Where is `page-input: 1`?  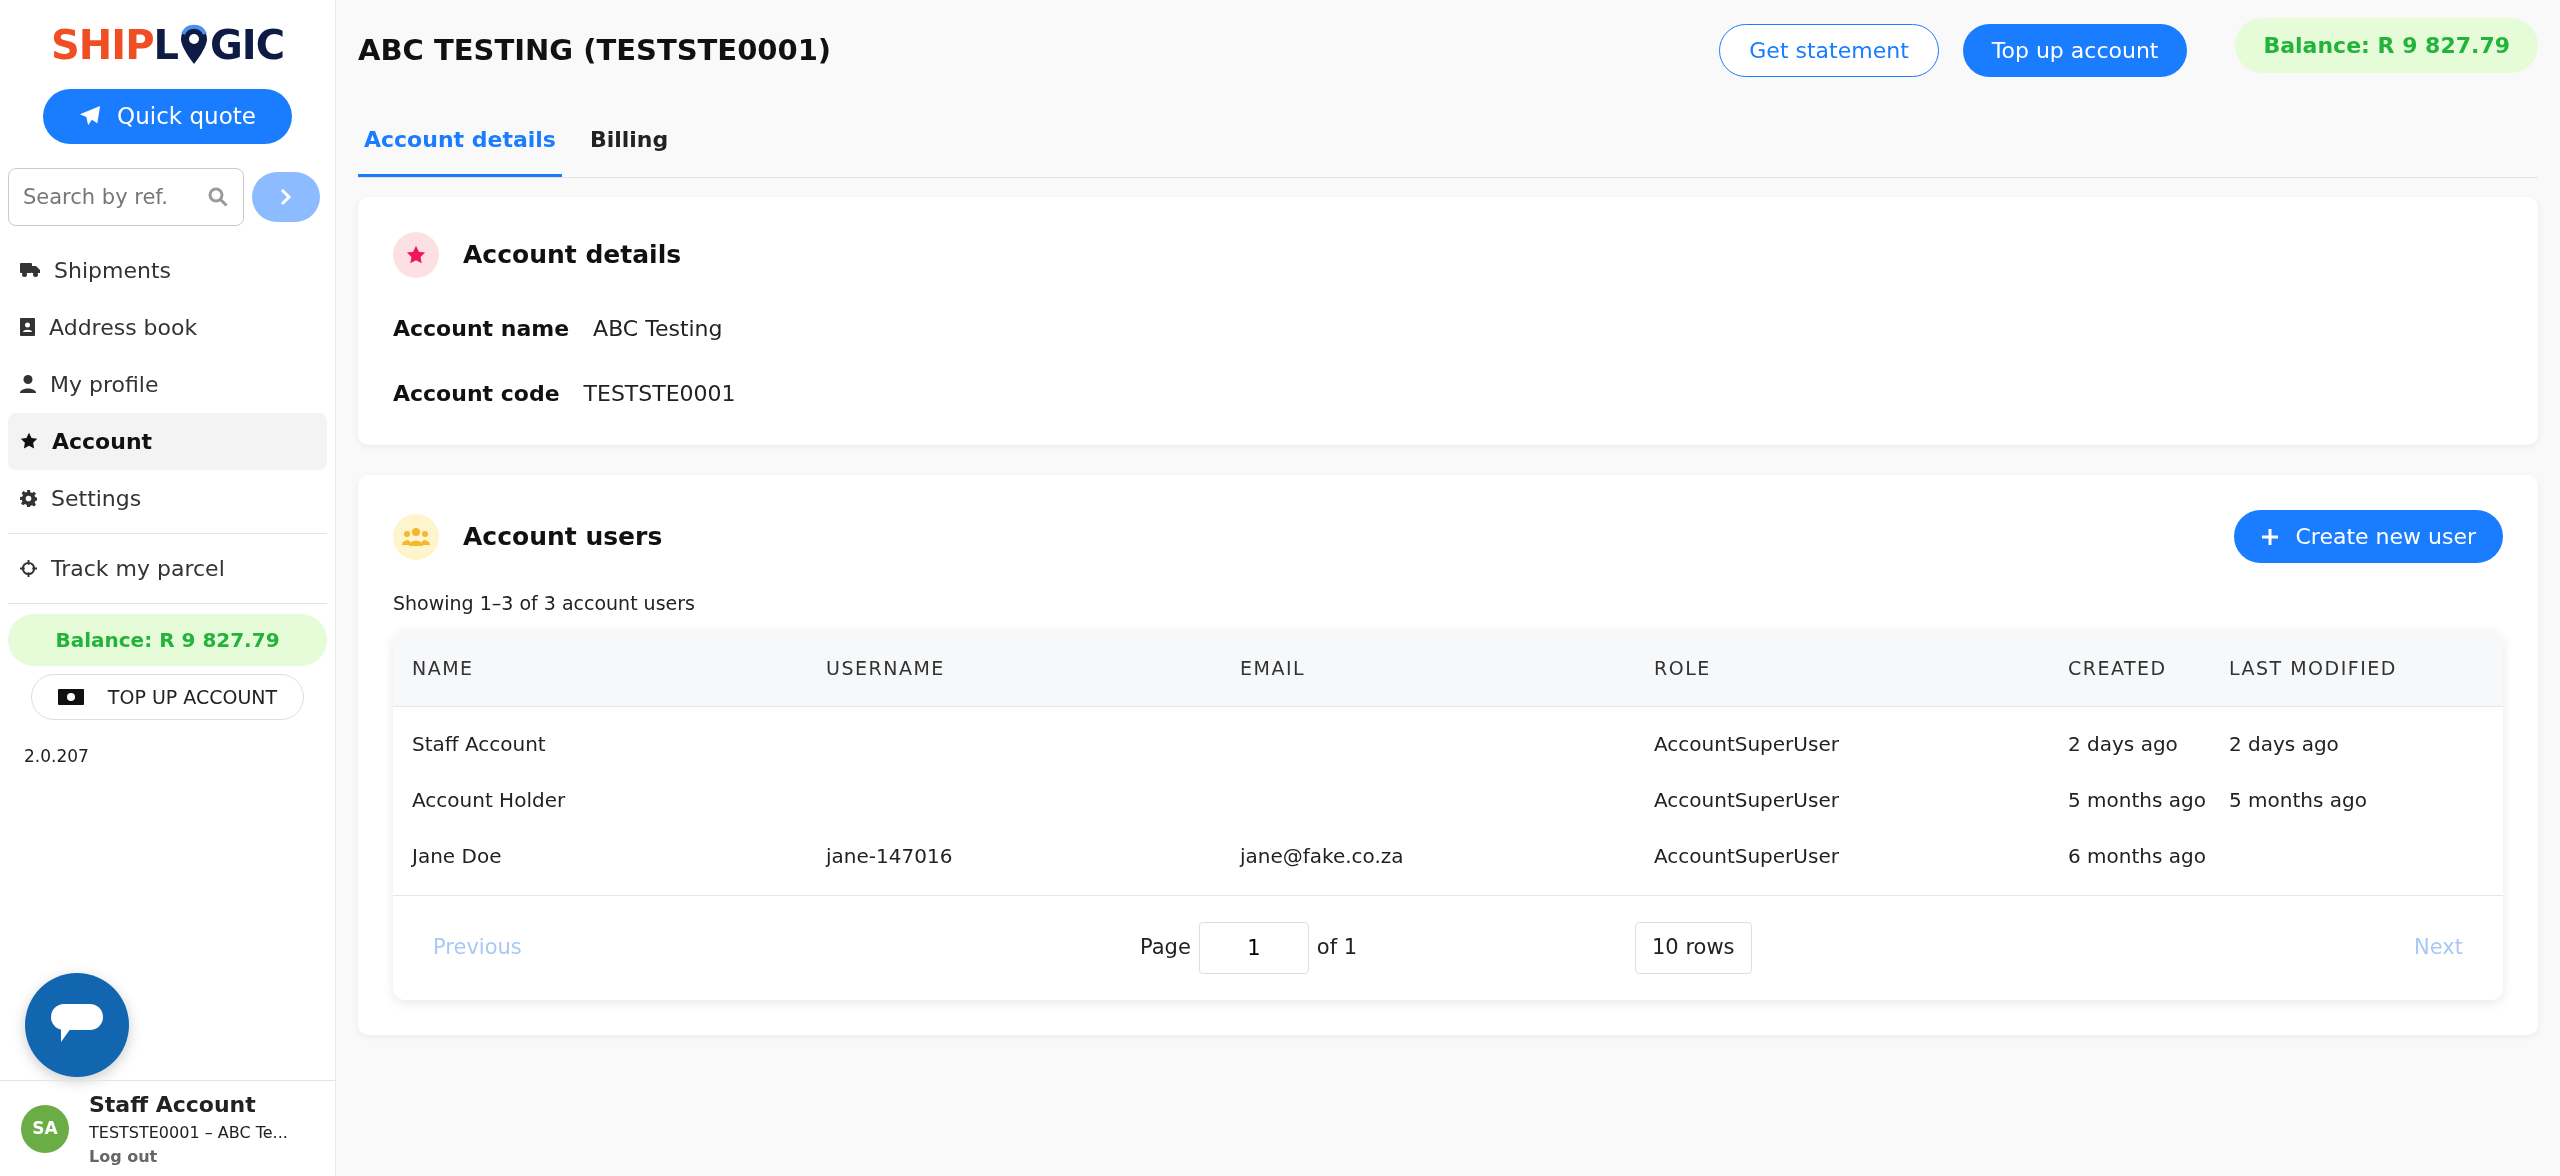 page-input: 1 is located at coordinates (1253, 948).